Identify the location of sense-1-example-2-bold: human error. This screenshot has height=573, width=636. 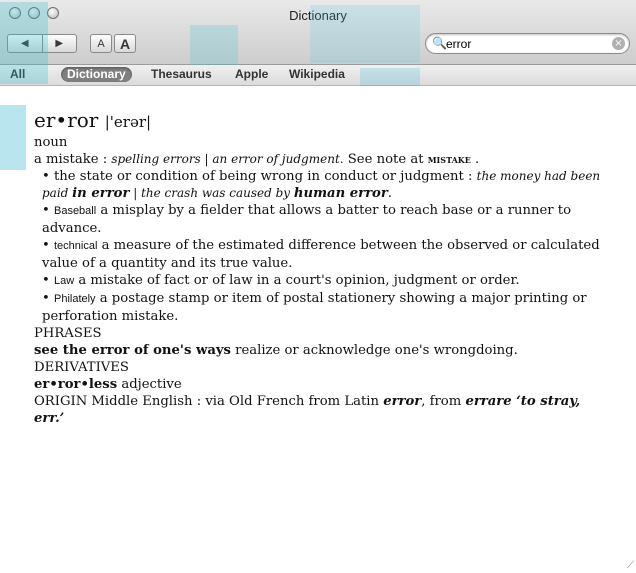
(340, 193).